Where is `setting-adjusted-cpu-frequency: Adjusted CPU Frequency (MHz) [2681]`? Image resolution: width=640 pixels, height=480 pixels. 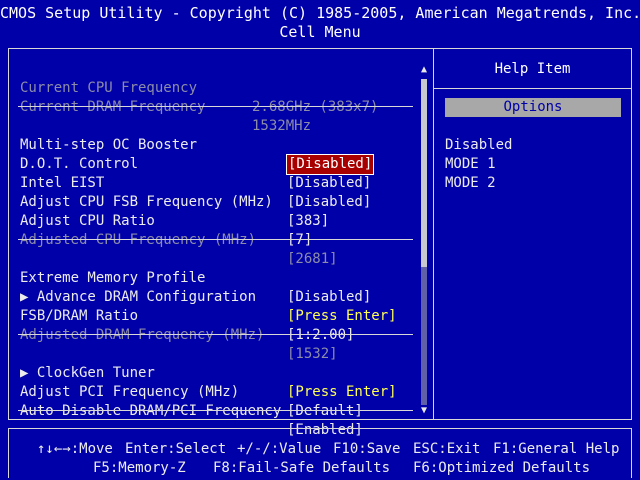 setting-adjusted-cpu-frequency: Adjusted CPU Frequency (MHz) [2681] is located at coordinates (220, 239).